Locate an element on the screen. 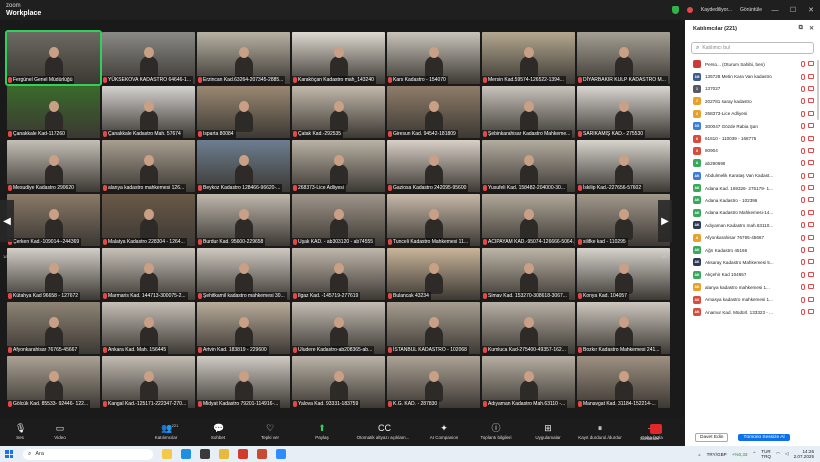  video-tile: İskilip Kad.-227656-57602 is located at coordinates (623, 166).